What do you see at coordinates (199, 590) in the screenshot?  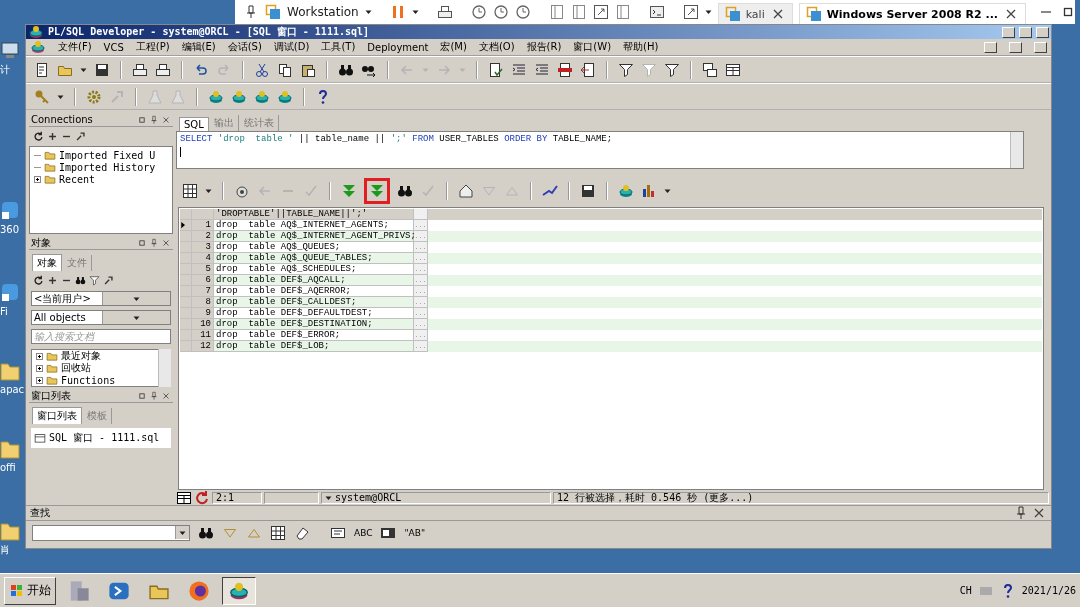 I see `firefox-icon` at bounding box center [199, 590].